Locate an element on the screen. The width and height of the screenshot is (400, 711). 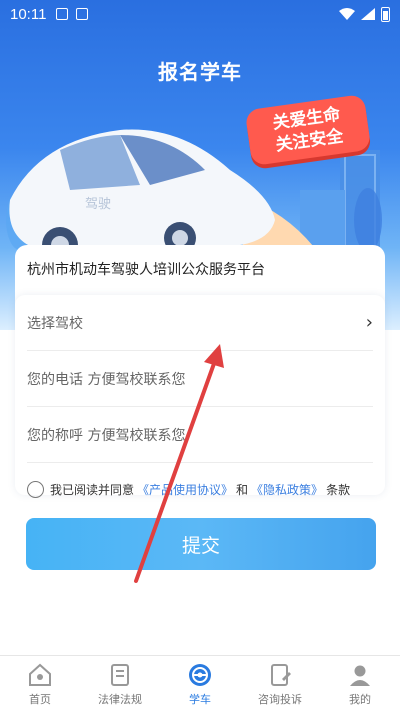
agreement-row: 我已阅读并同意 《产品使用协议》 和 《隐私政策》 条款 is located at coordinates (188, 489).